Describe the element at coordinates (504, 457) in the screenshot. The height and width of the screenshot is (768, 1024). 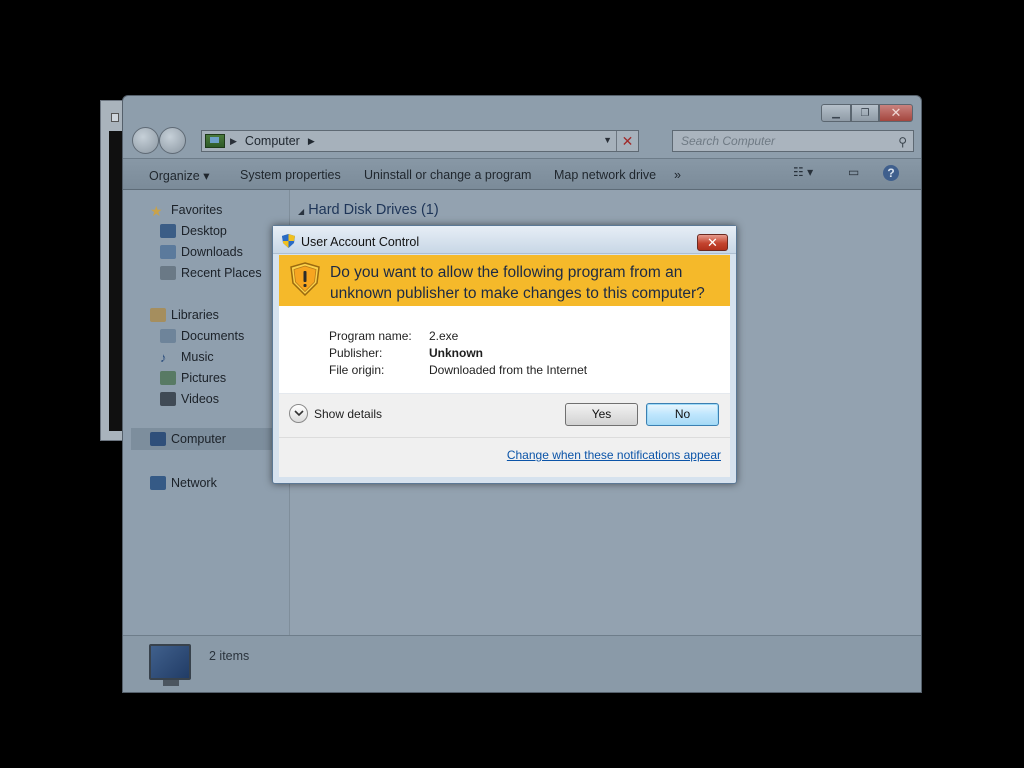
I see `uac-link-area: Change when these notifications appear` at that location.